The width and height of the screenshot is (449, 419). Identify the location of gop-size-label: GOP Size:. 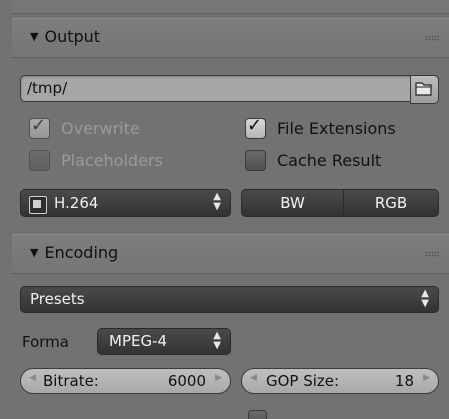
(303, 381).